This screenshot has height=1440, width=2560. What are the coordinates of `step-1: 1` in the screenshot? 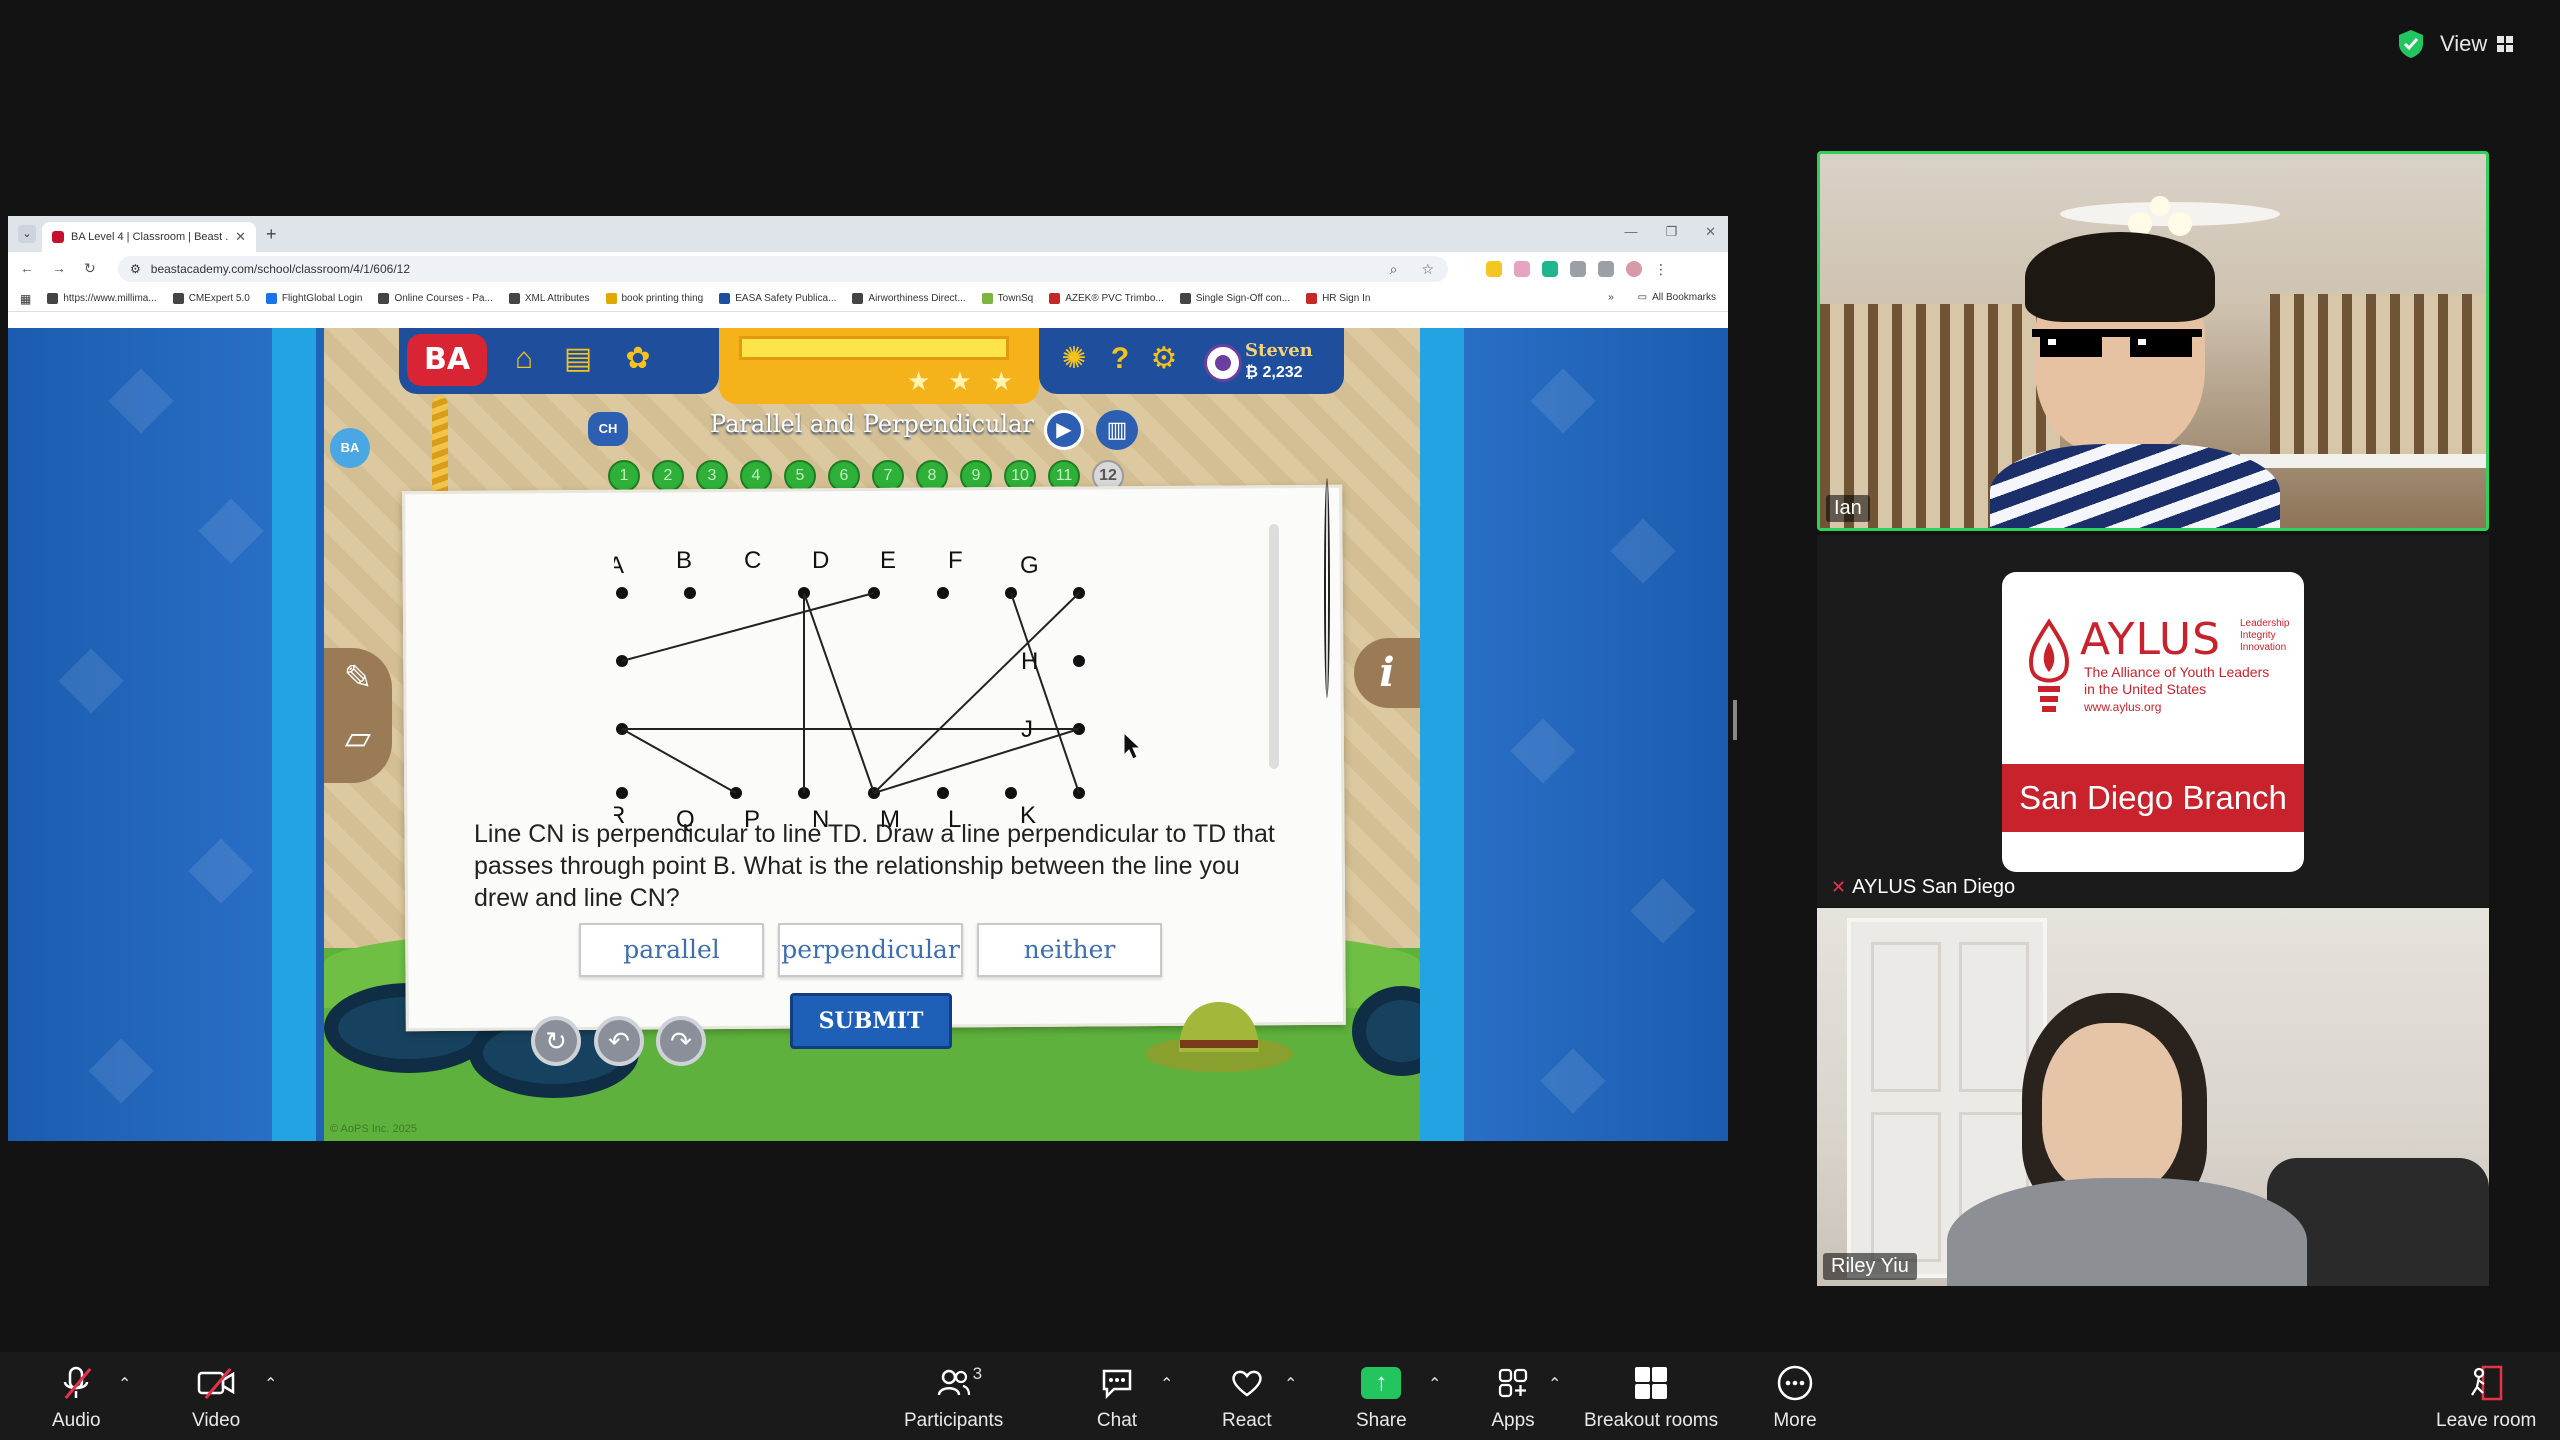 It's located at (624, 476).